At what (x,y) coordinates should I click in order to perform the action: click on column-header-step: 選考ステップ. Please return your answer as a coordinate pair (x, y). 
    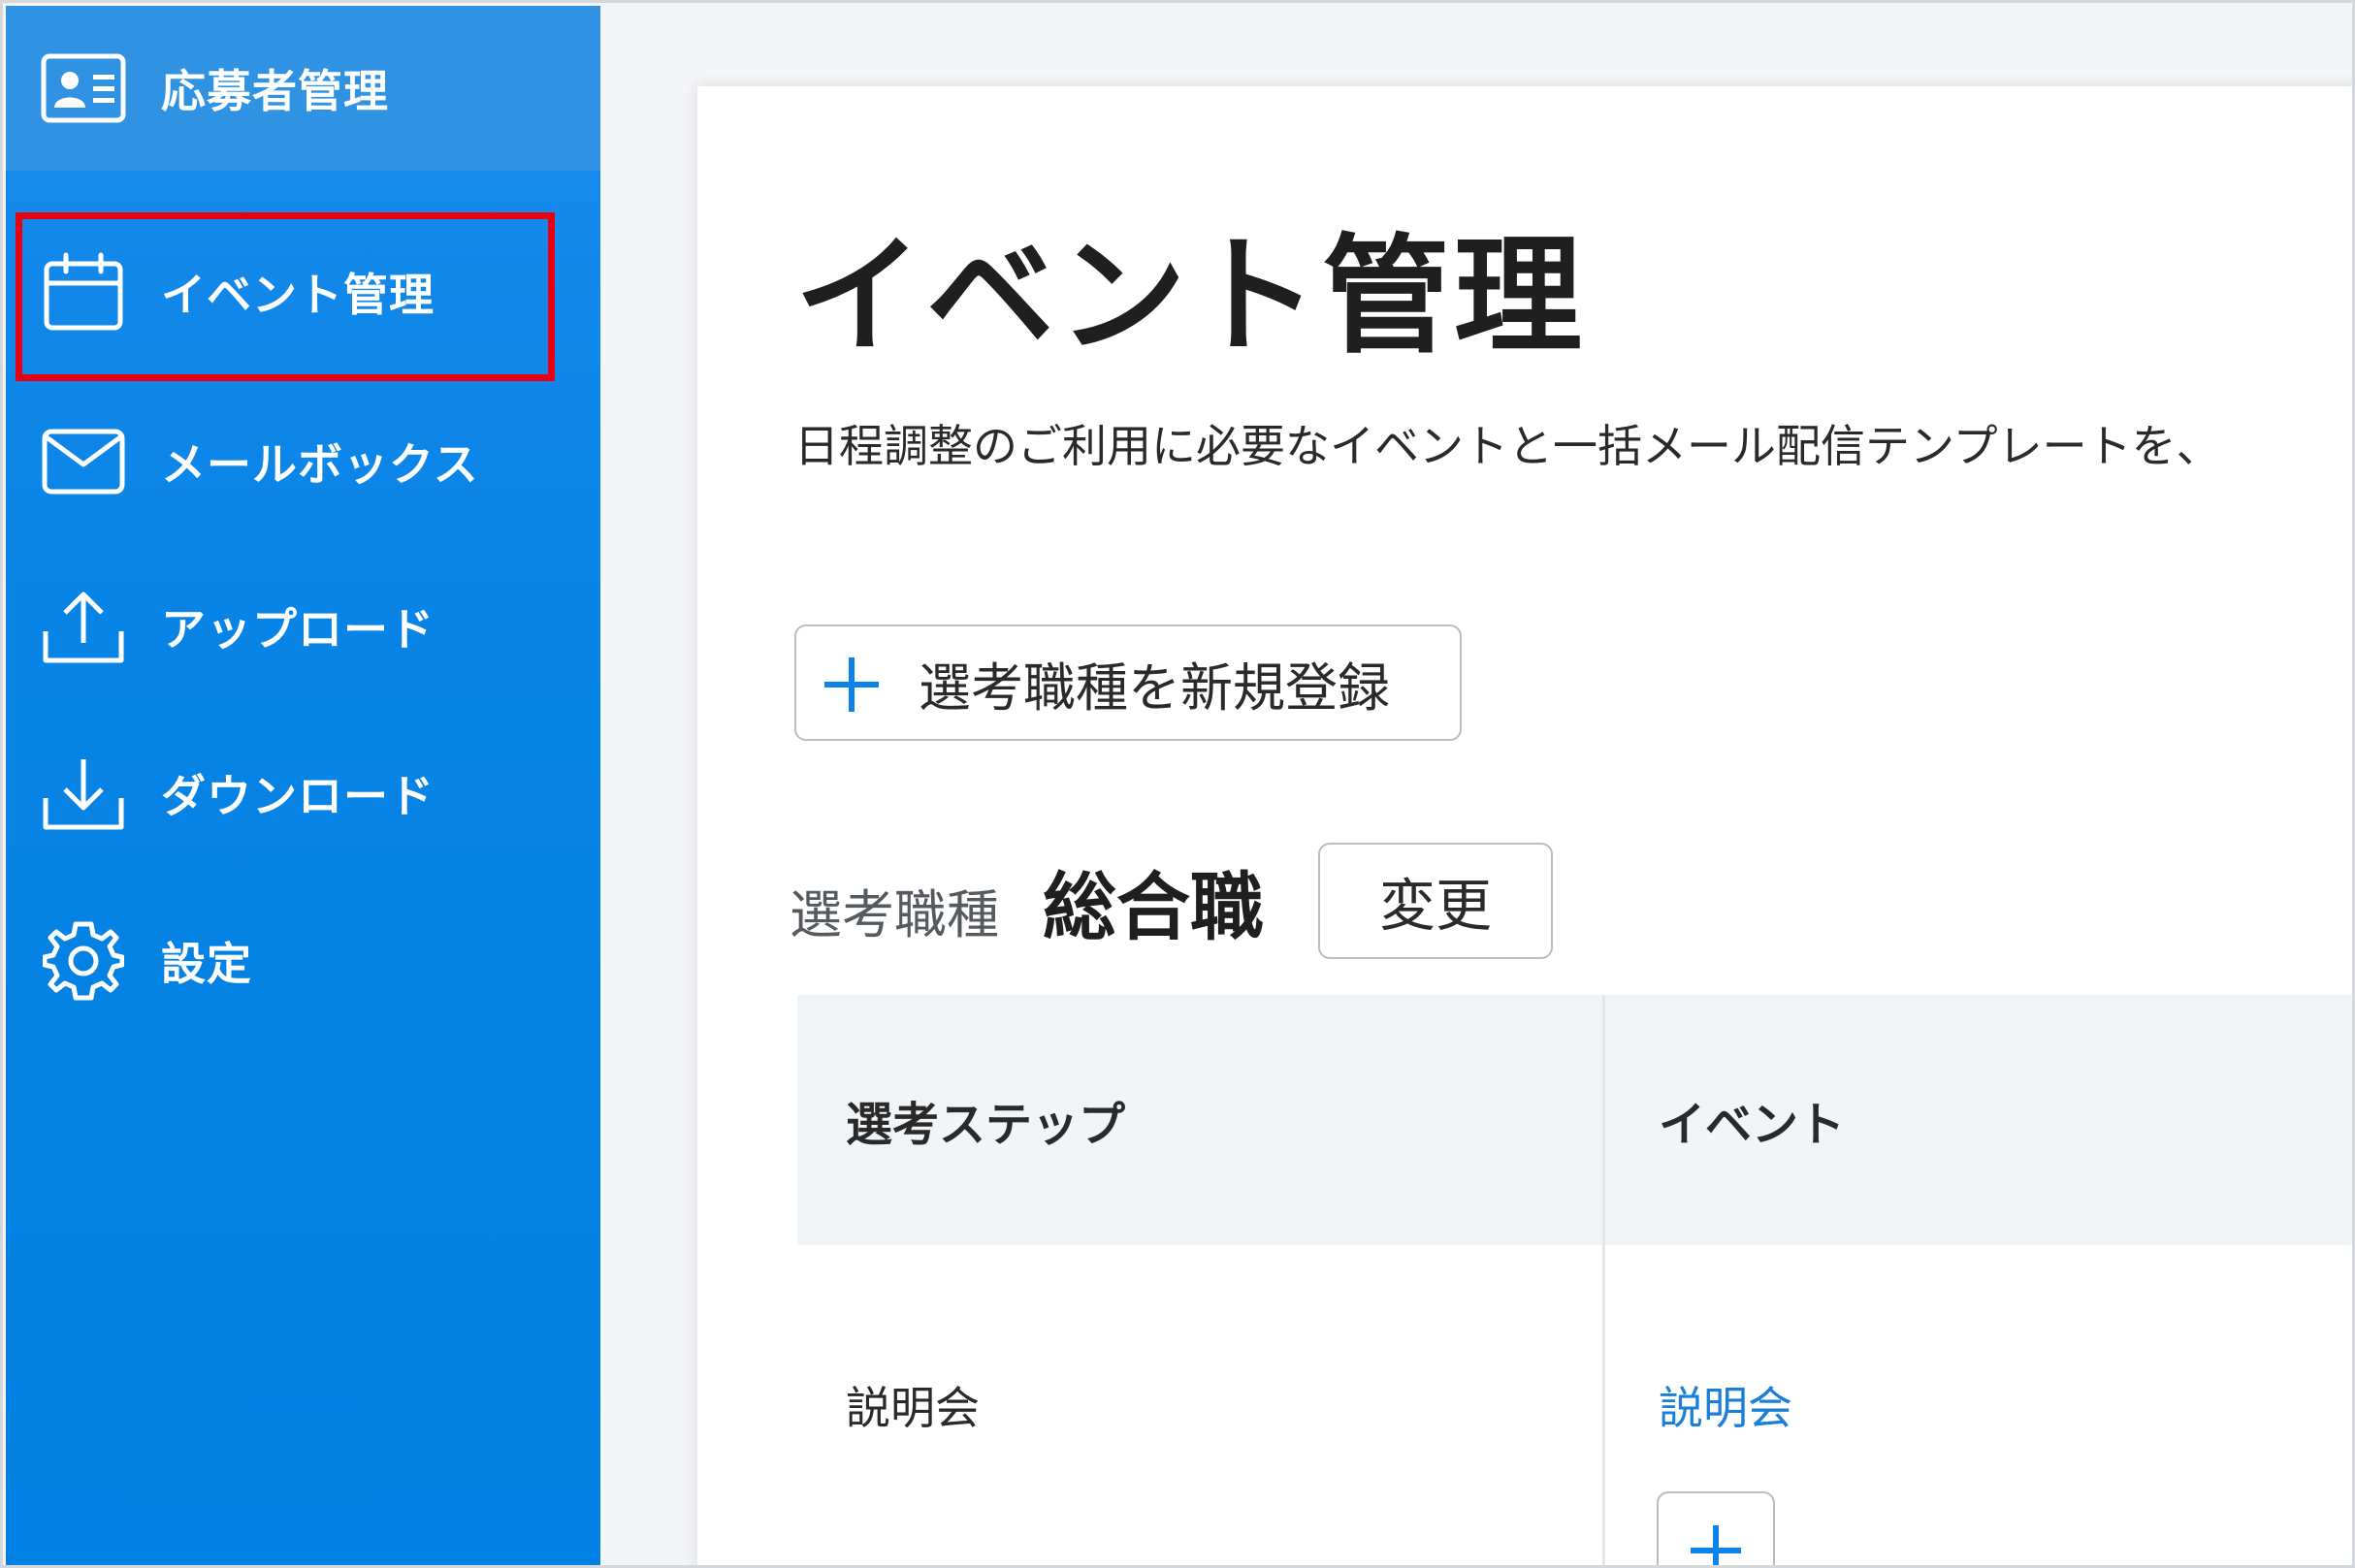
    Looking at the image, I should click on (986, 1125).